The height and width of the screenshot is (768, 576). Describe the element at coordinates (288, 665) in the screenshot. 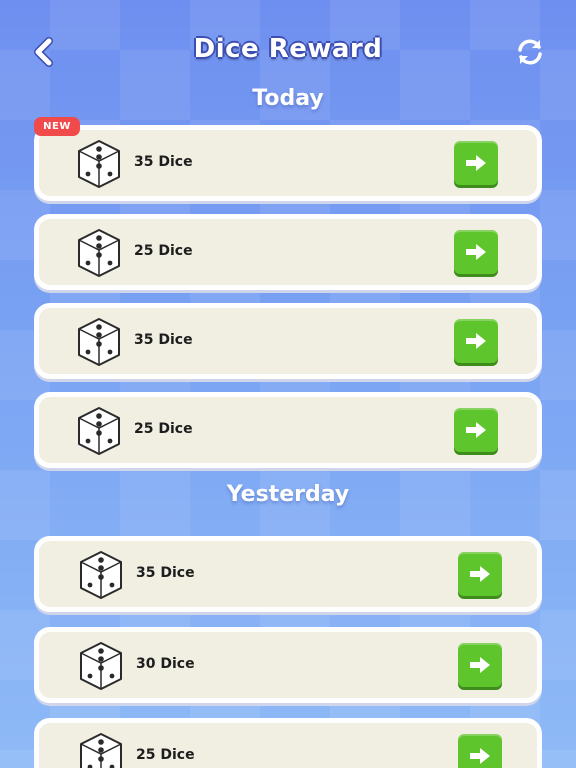

I see `reward-card: 30 Dice` at that location.